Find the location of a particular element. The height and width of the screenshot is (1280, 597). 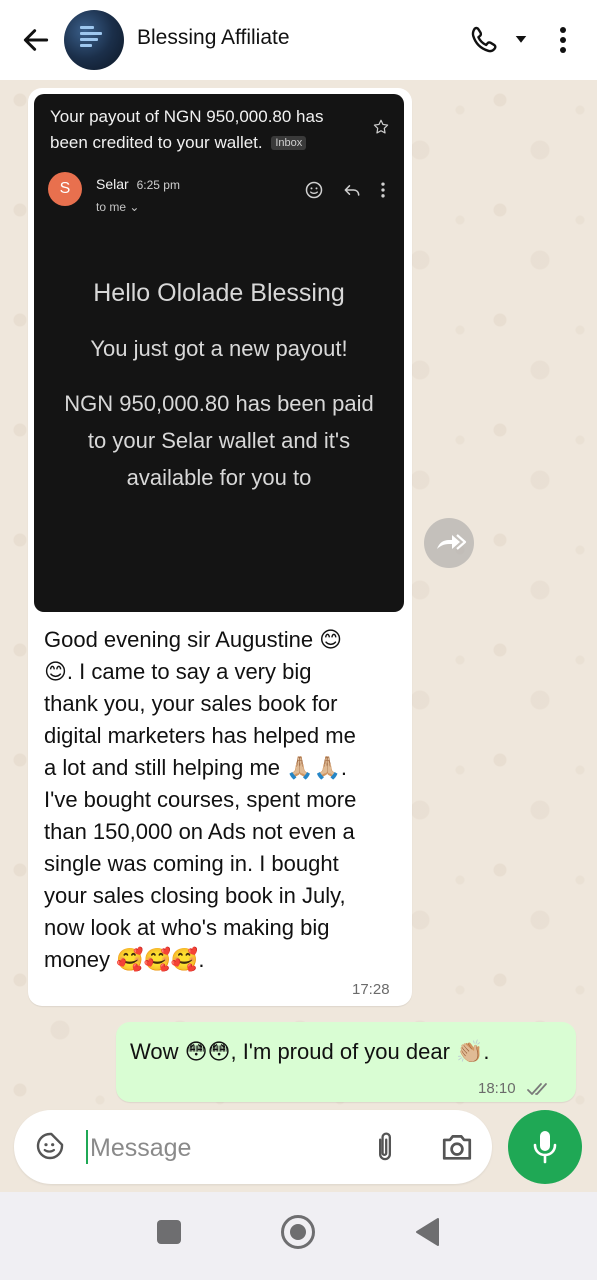

inbox-badge: Inbox is located at coordinates (289, 143).